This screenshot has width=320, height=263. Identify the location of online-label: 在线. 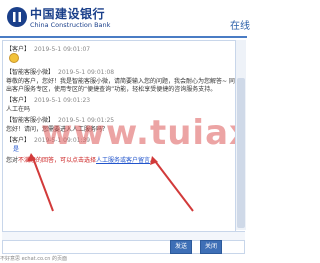
(240, 26).